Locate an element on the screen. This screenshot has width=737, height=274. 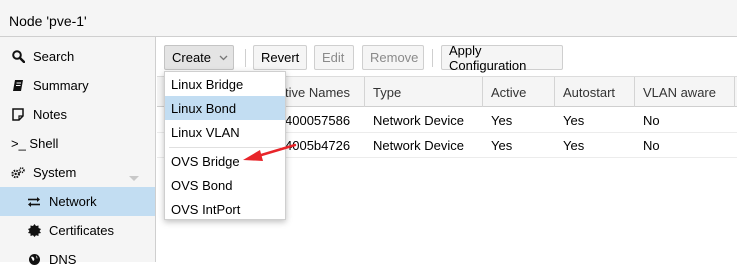
globe-icon is located at coordinates (34, 260).